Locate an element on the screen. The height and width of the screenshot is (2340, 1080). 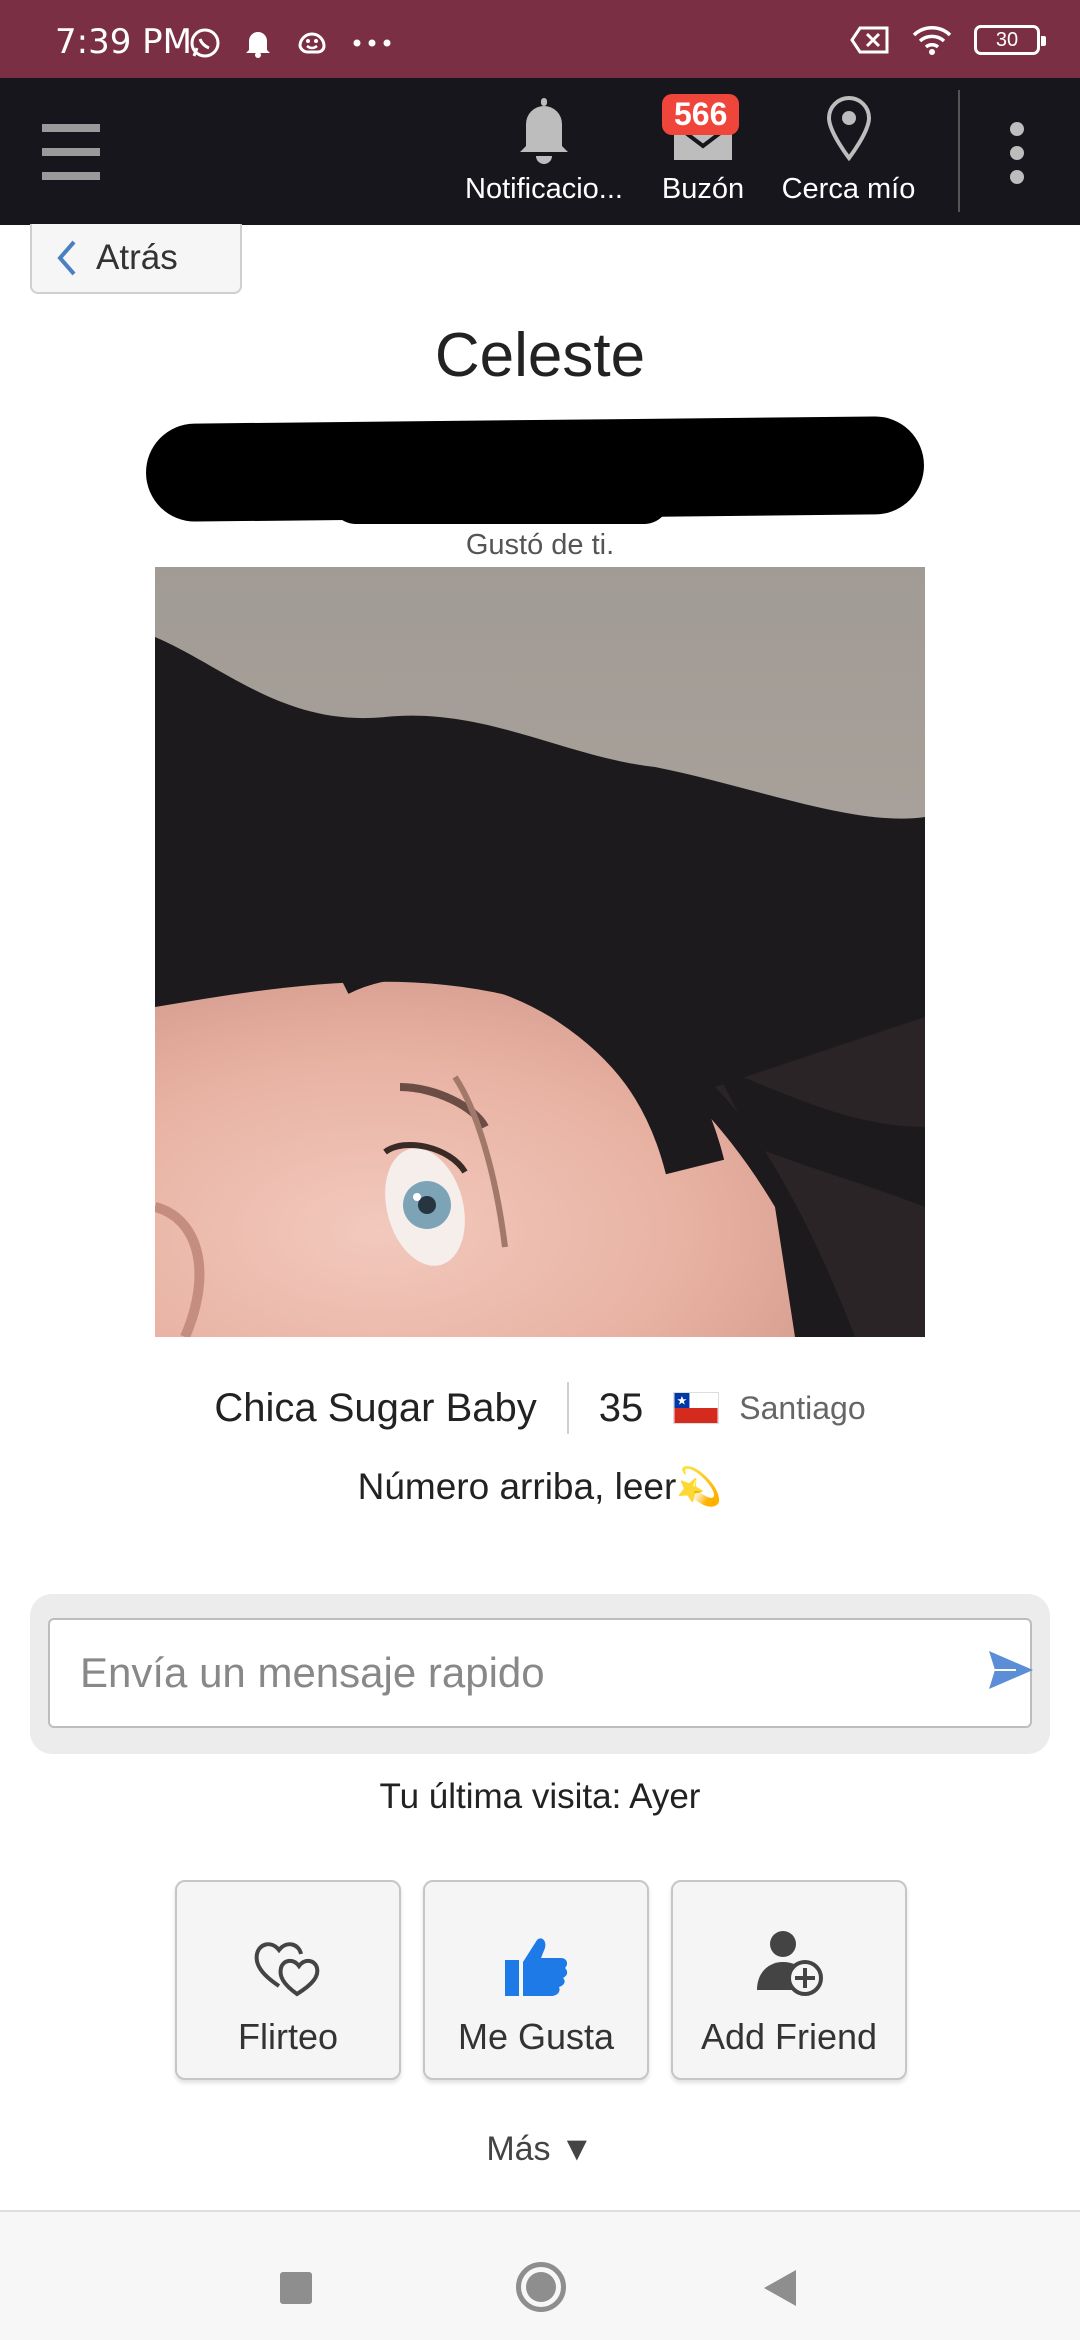
send-icon is located at coordinates (1011, 1670).